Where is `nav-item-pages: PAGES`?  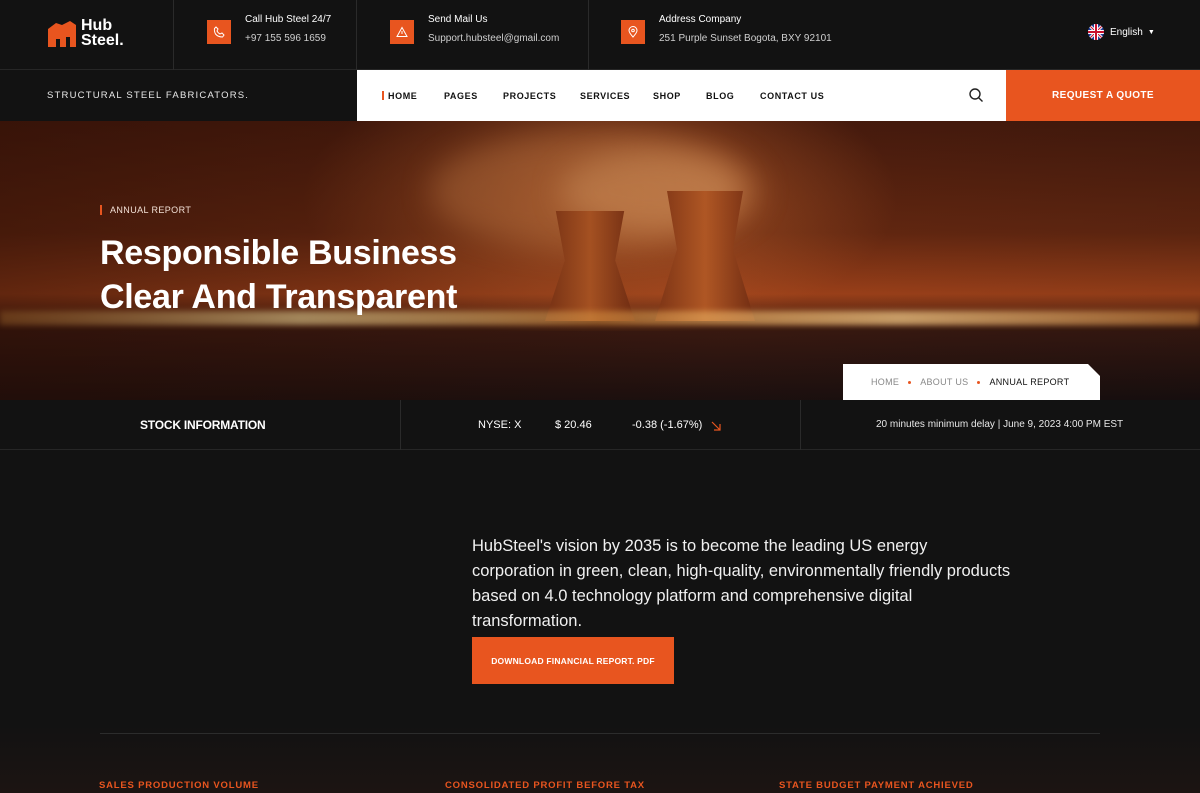
nav-item-pages: PAGES is located at coordinates (461, 96).